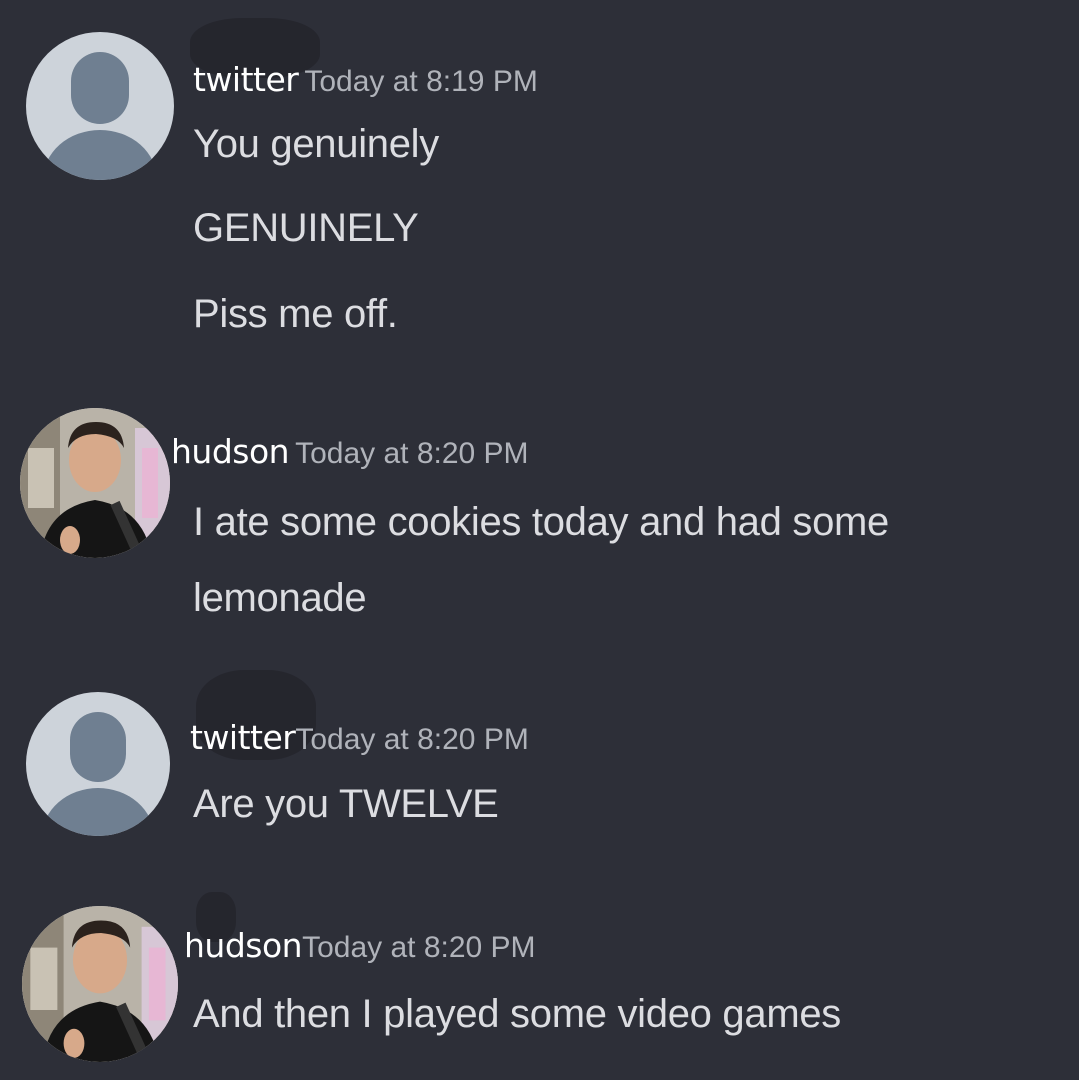 This screenshot has width=1079, height=1080. I want to click on message-header: twitter Today at 8:19 PM, so click(365, 79).